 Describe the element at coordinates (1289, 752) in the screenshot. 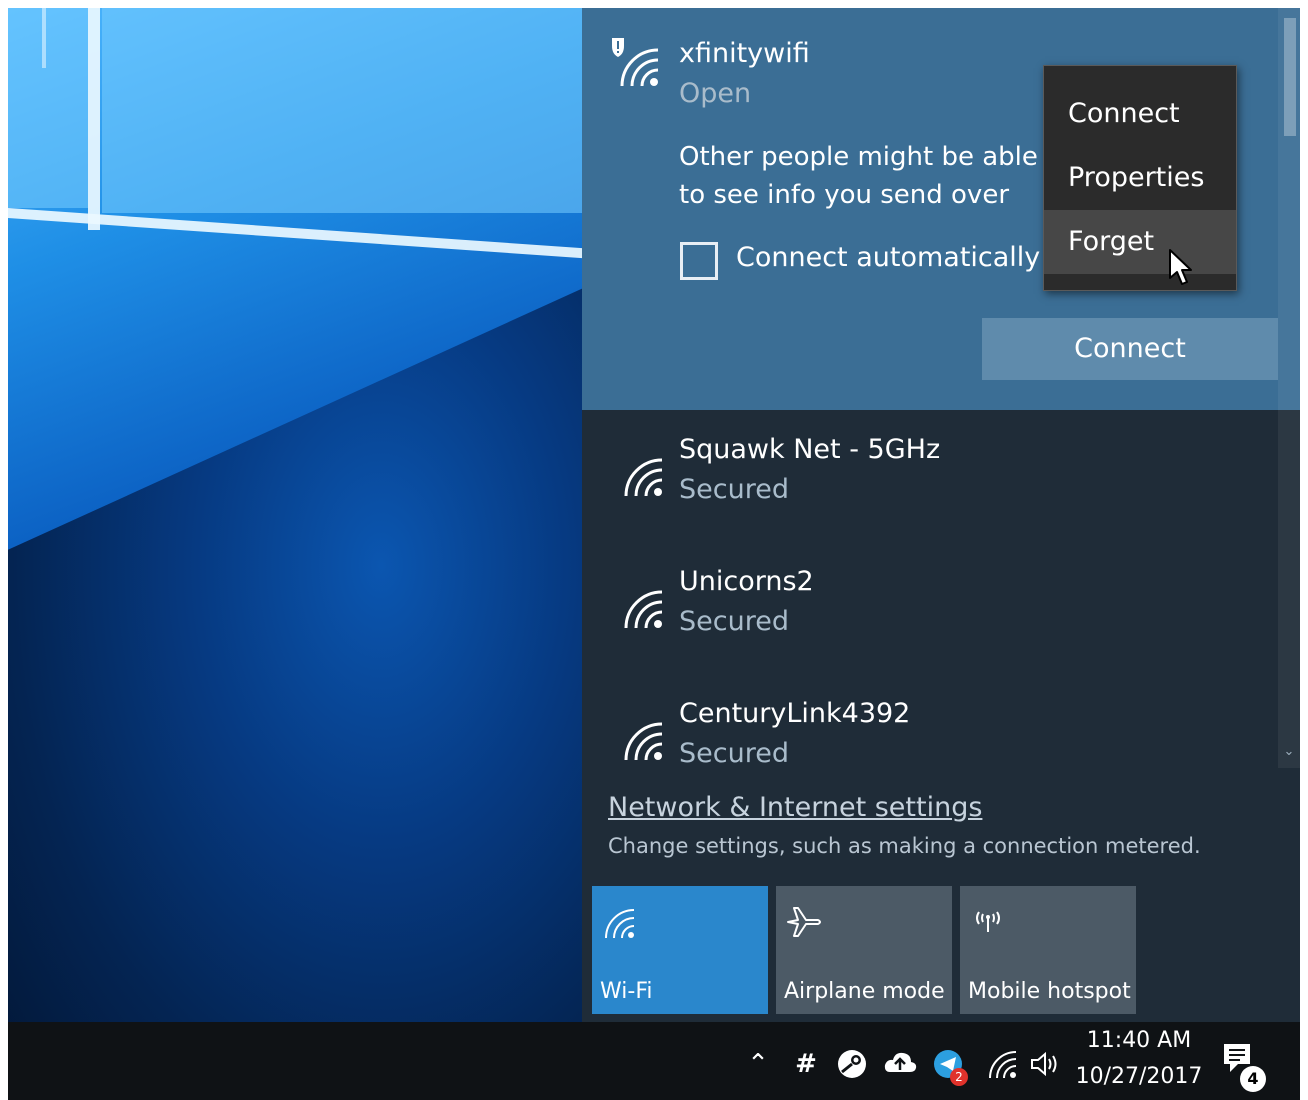

I see `chevron-down-icon: ⌄` at that location.